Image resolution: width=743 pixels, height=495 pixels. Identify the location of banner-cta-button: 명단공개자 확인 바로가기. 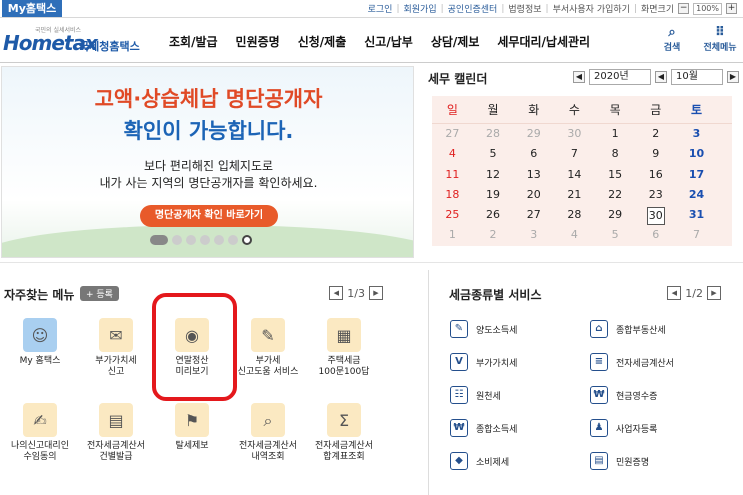
(209, 216).